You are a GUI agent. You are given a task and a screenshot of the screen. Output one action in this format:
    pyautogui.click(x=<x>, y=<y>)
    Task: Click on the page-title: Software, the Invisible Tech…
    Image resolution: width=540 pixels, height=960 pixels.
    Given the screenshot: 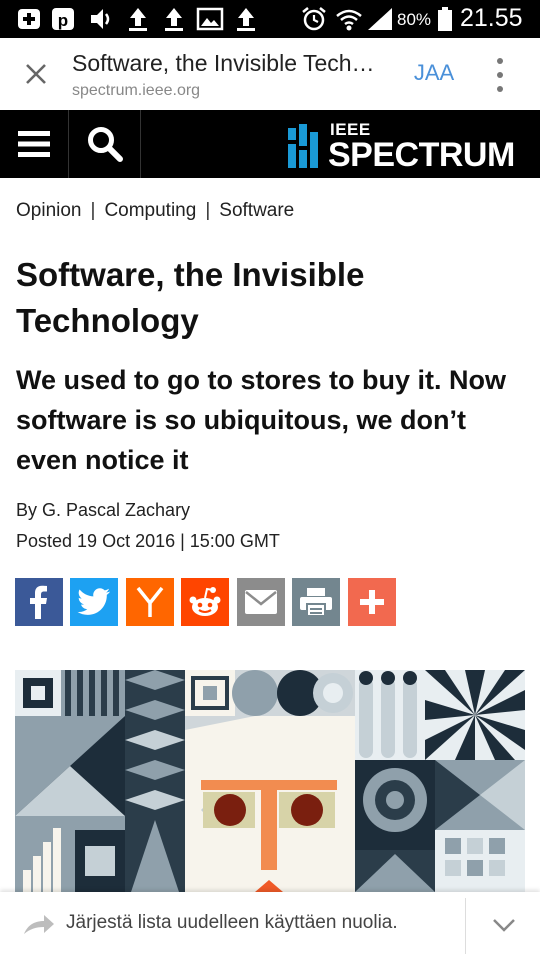 What is the action you would take?
    pyautogui.click(x=223, y=63)
    